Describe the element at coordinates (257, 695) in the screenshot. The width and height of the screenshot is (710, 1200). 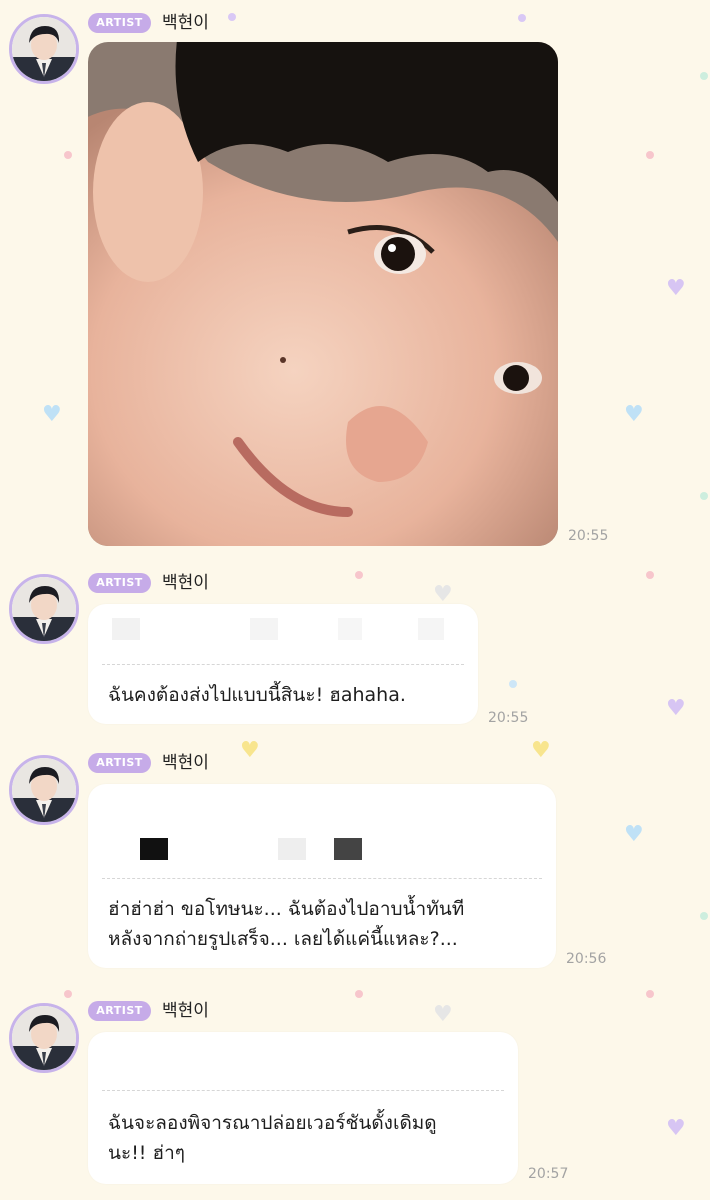
I see `message-text: ฉันคงต้องส่งไปแบบนี้สินะ! ฮahaha.` at that location.